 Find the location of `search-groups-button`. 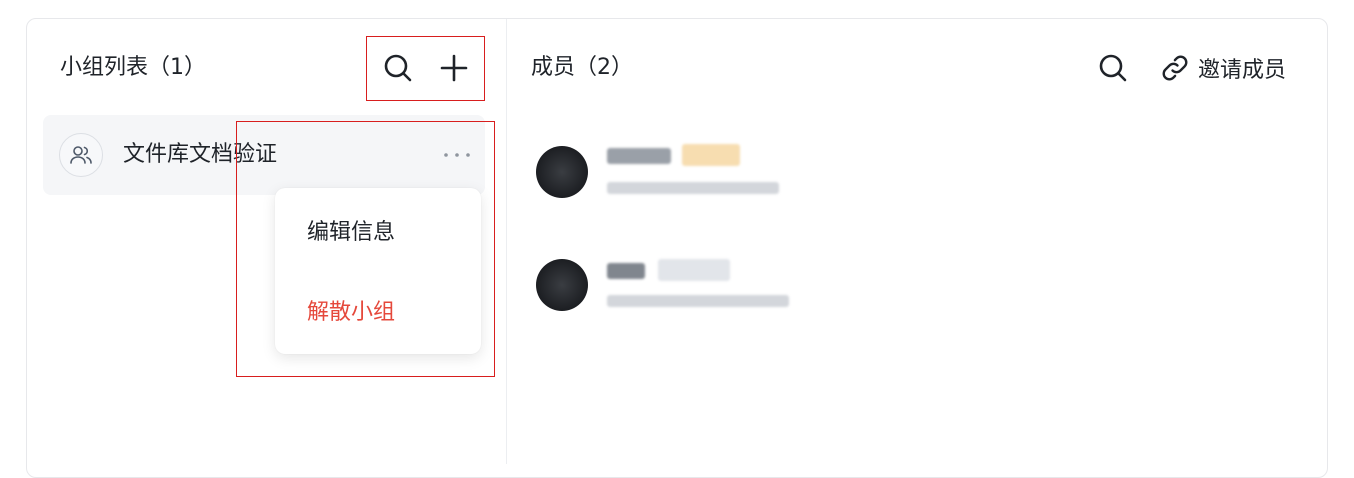

search-groups-button is located at coordinates (398, 68).